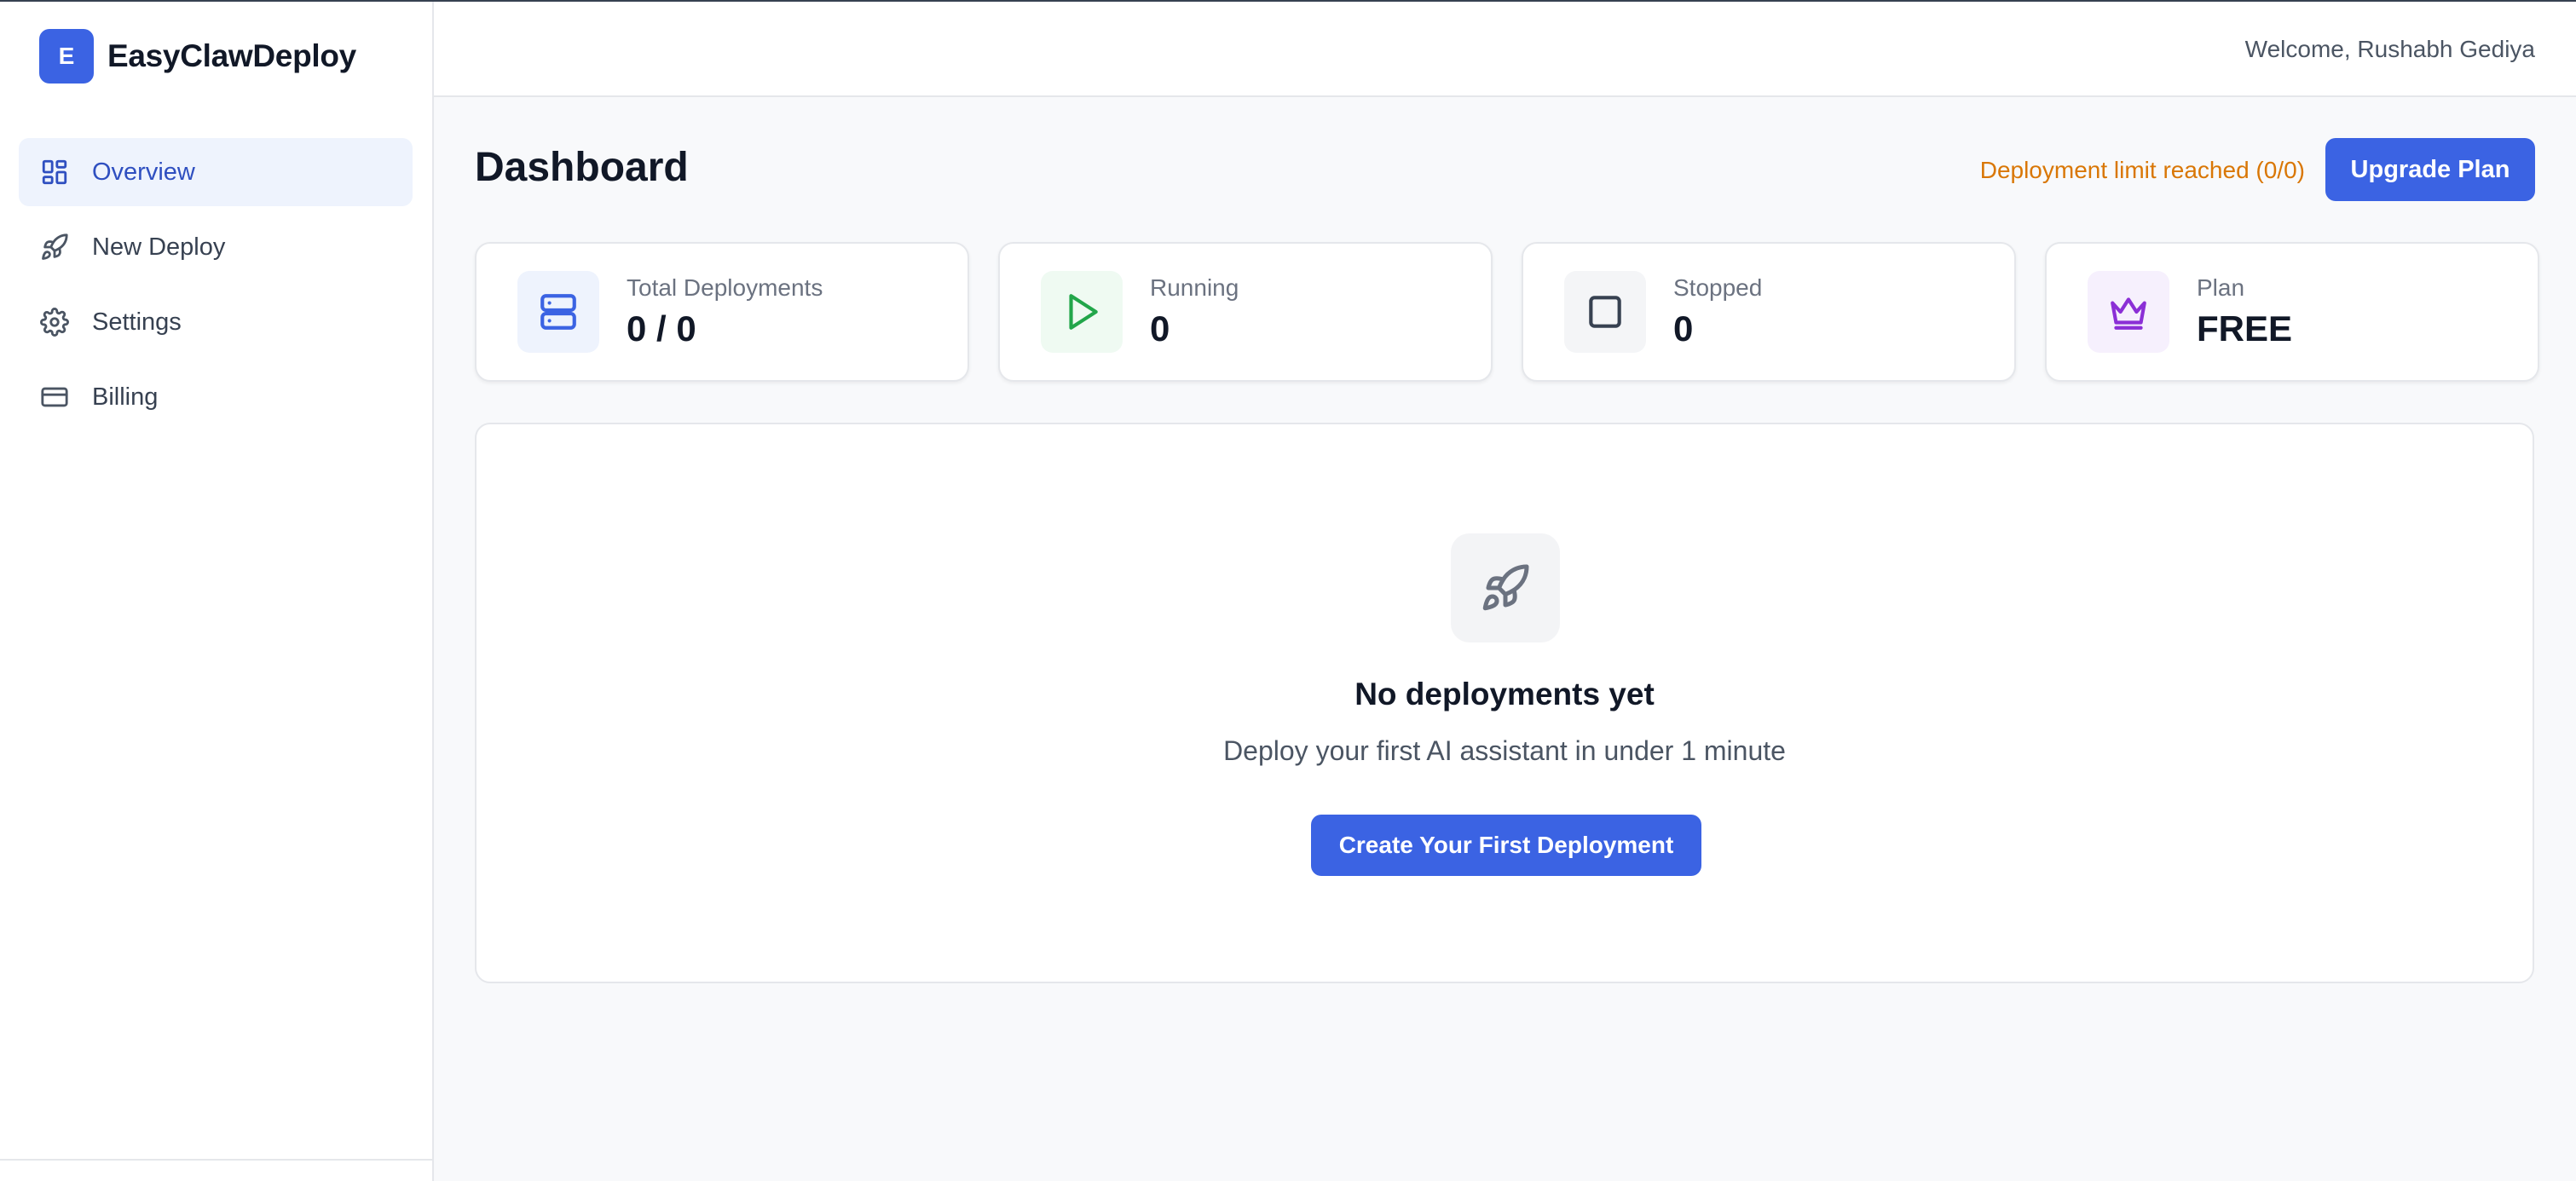  I want to click on stat-card-plan: Plan FREE, so click(2292, 312).